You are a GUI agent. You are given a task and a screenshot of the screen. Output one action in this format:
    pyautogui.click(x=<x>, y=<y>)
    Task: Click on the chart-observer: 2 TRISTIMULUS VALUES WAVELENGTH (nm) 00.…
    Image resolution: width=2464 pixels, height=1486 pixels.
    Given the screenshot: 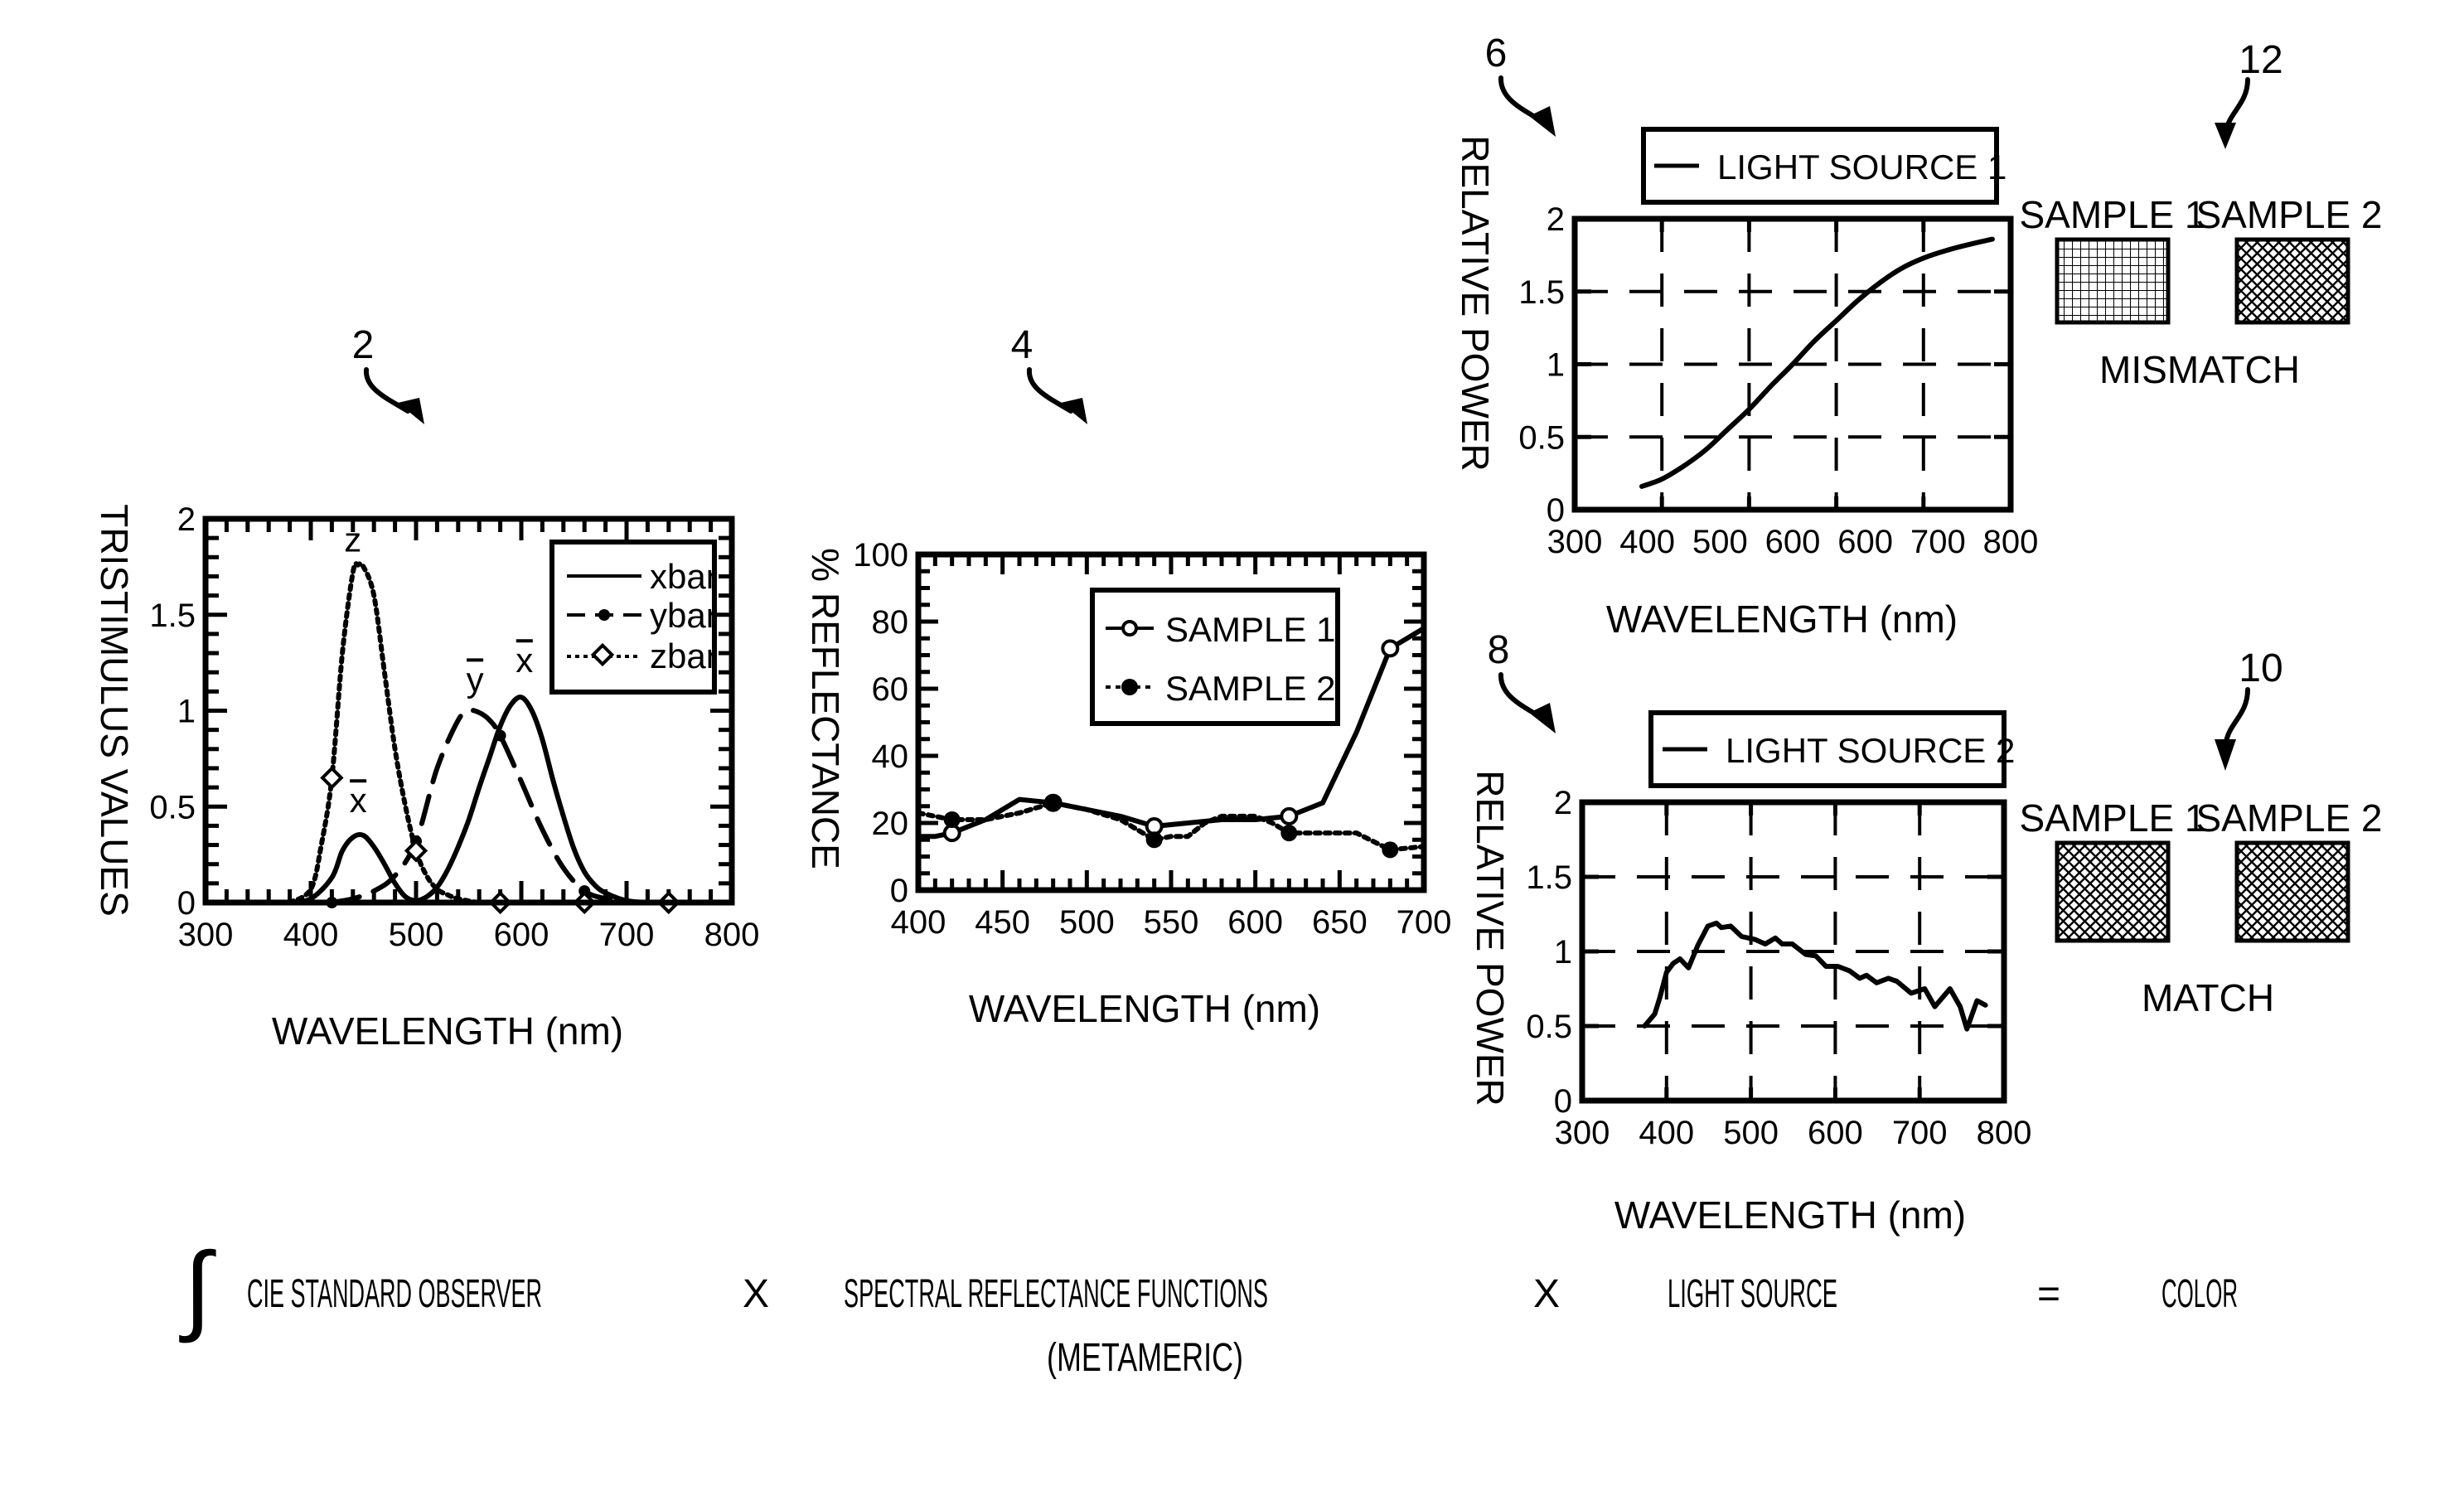 What is the action you would take?
    pyautogui.click(x=426, y=688)
    